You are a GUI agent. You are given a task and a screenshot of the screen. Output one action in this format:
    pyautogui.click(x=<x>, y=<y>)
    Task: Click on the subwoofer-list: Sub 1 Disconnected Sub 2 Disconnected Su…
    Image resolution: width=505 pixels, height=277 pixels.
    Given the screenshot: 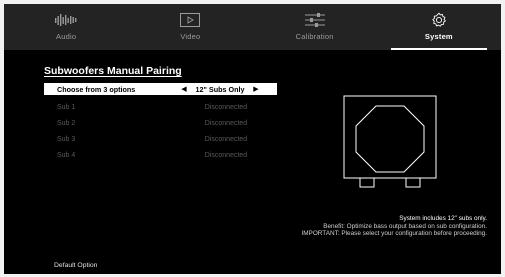 What is the action you would take?
    pyautogui.click(x=160, y=131)
    